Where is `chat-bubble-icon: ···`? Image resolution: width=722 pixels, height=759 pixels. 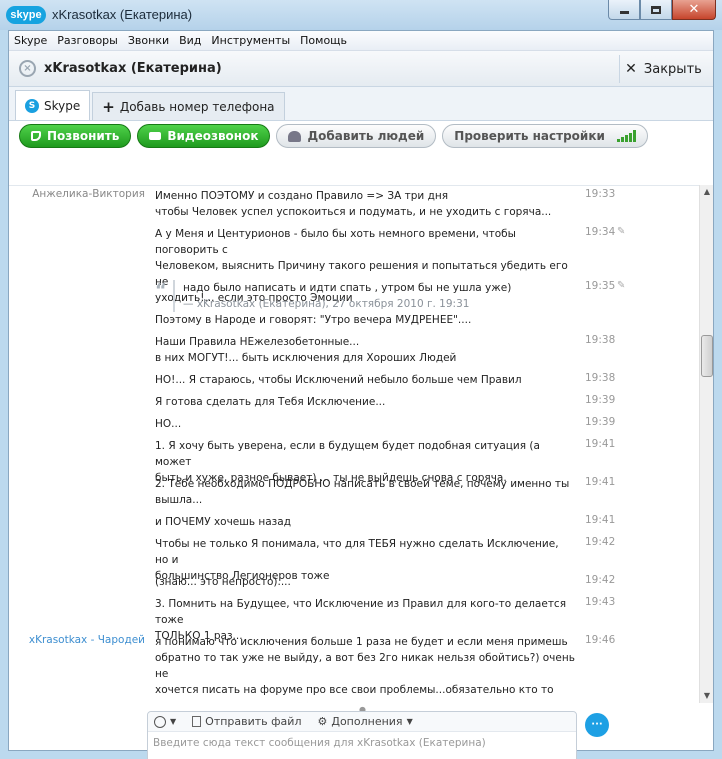
chat-bubble-icon: ··· is located at coordinates (597, 724).